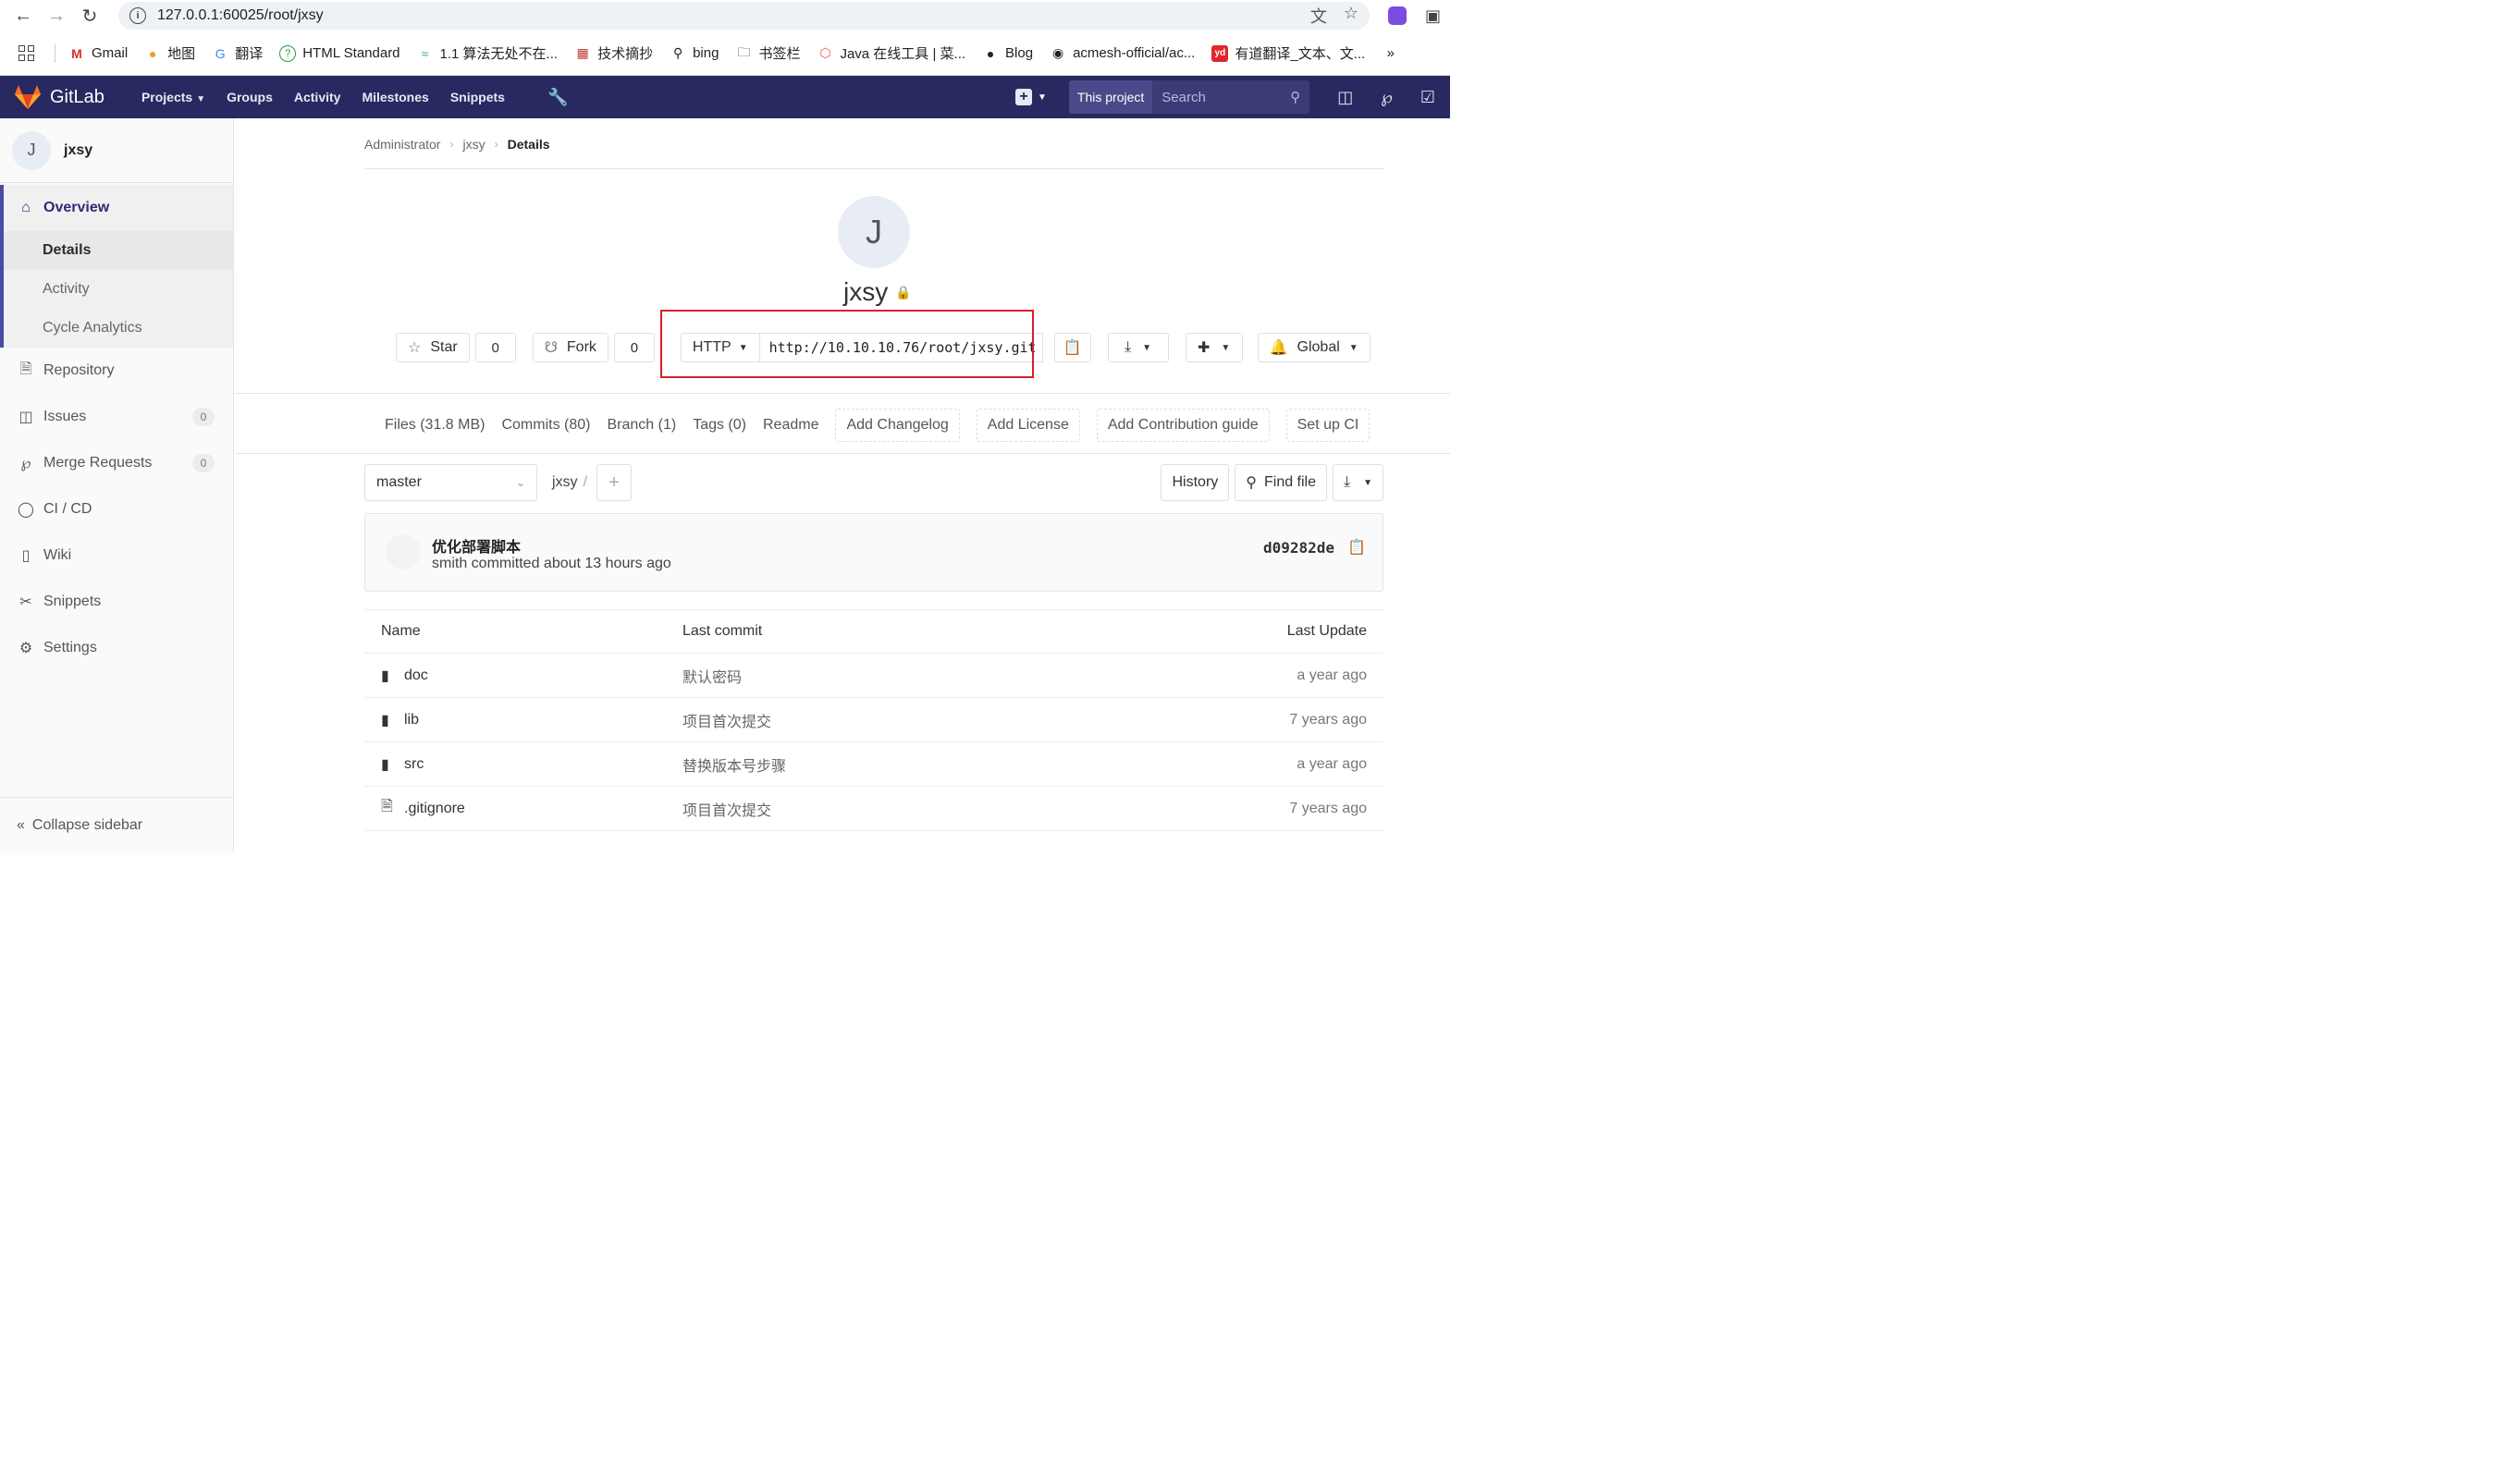 Image resolution: width=2520 pixels, height=1481 pixels. I want to click on clipboard-icon: 📋, so click(1356, 547).